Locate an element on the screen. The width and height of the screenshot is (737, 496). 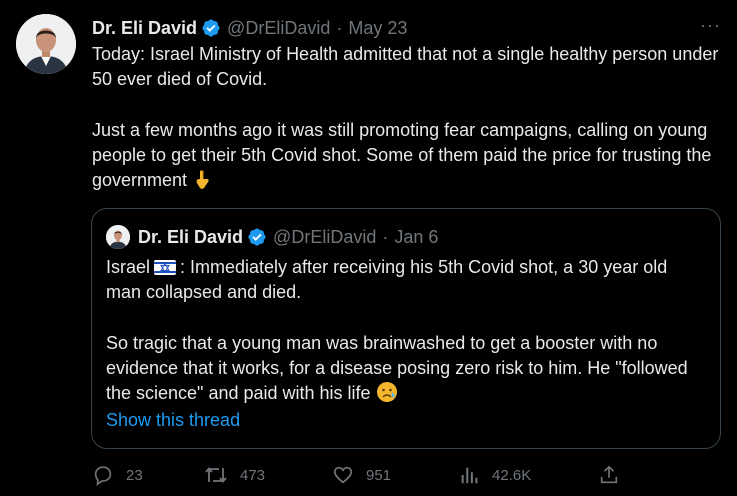
views-bar-chart-icon is located at coordinates (469, 475).